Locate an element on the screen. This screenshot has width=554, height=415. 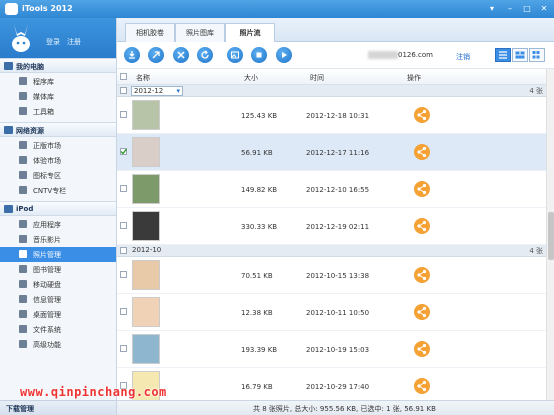
logout-link: 注销 is located at coordinates (463, 57).